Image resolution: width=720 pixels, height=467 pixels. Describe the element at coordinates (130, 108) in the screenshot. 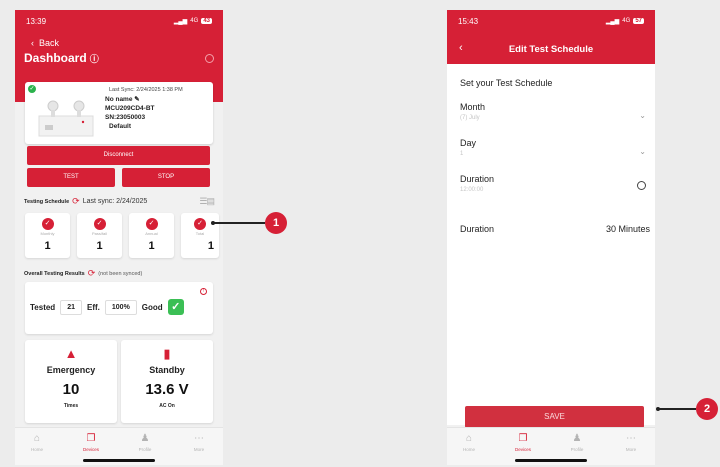

I see `device-model: MCU209CD4-BT` at that location.